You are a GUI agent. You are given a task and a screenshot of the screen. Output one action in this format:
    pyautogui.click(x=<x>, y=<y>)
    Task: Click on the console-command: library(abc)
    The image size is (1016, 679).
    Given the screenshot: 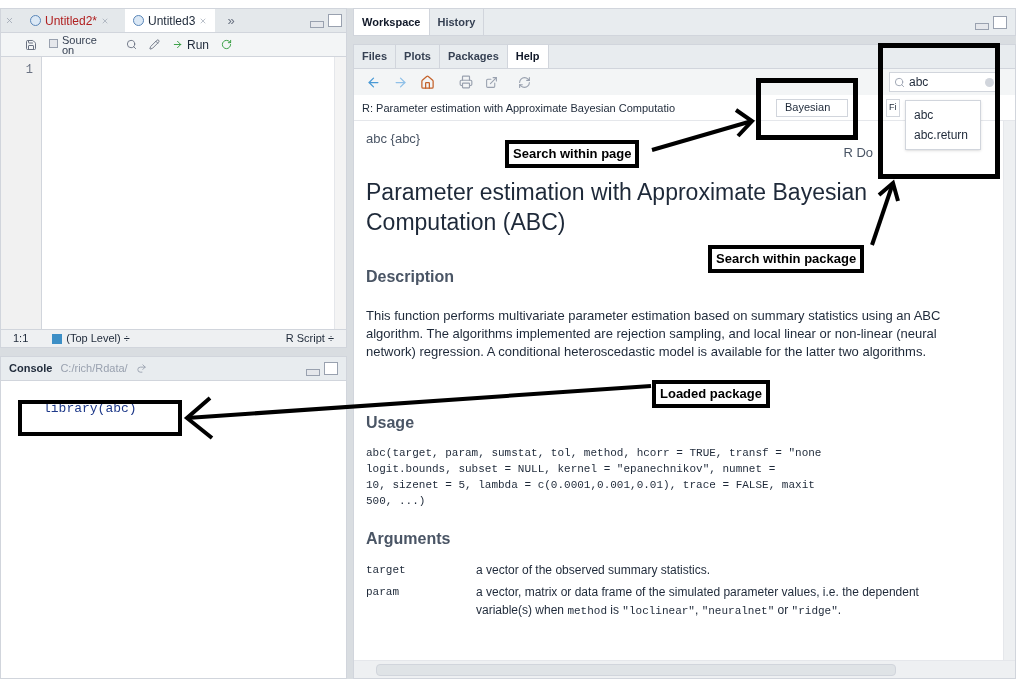 What is the action you would take?
    pyautogui.click(x=90, y=409)
    